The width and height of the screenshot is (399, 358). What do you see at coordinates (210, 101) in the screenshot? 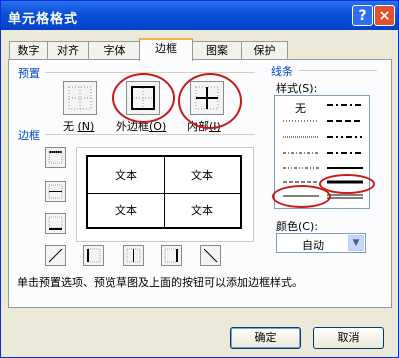
I see `annotation-oval-inside` at bounding box center [210, 101].